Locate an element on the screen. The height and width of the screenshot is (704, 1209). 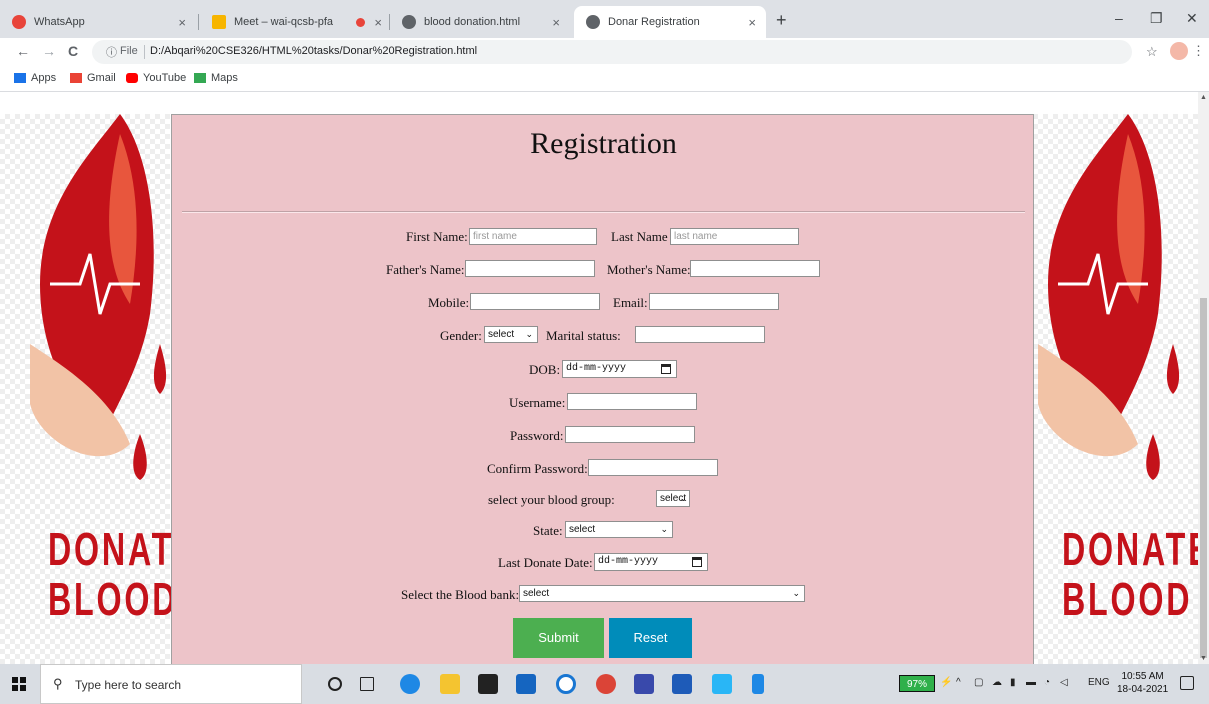
menu-icon: ⋮ is located at coordinates (1198, 51).